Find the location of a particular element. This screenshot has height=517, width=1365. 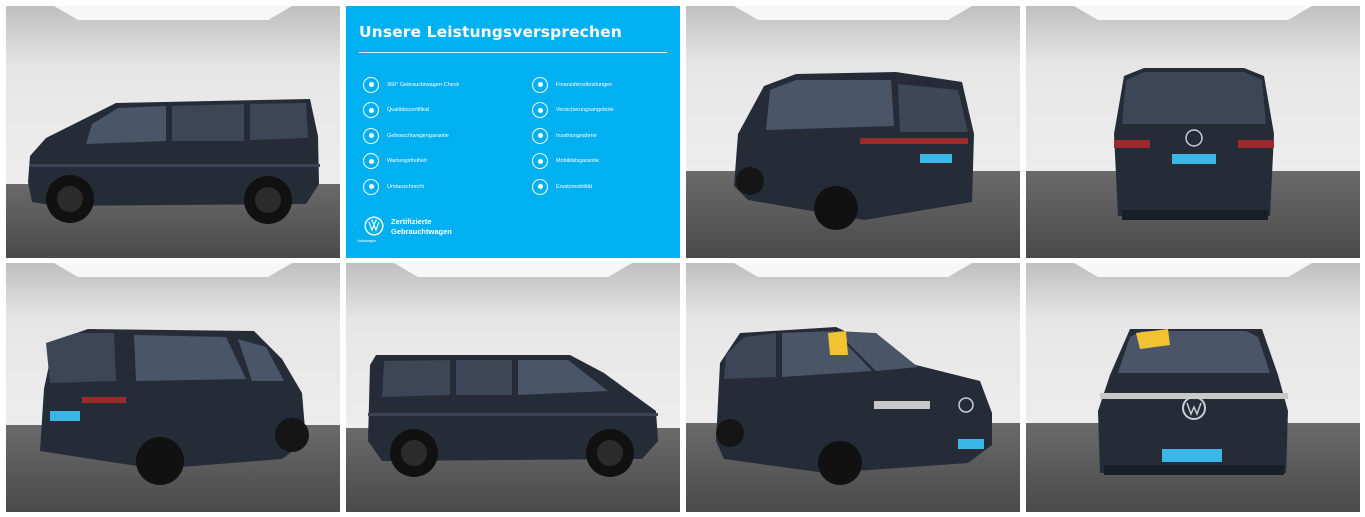

certificate-icon is located at coordinates (371, 110).